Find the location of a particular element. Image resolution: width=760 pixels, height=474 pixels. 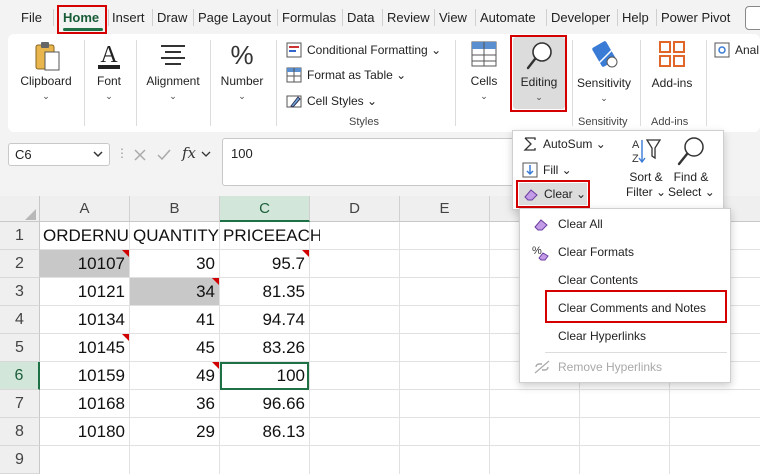

sensitivity-button: Sensitivity ⌄ is located at coordinates (604, 73).